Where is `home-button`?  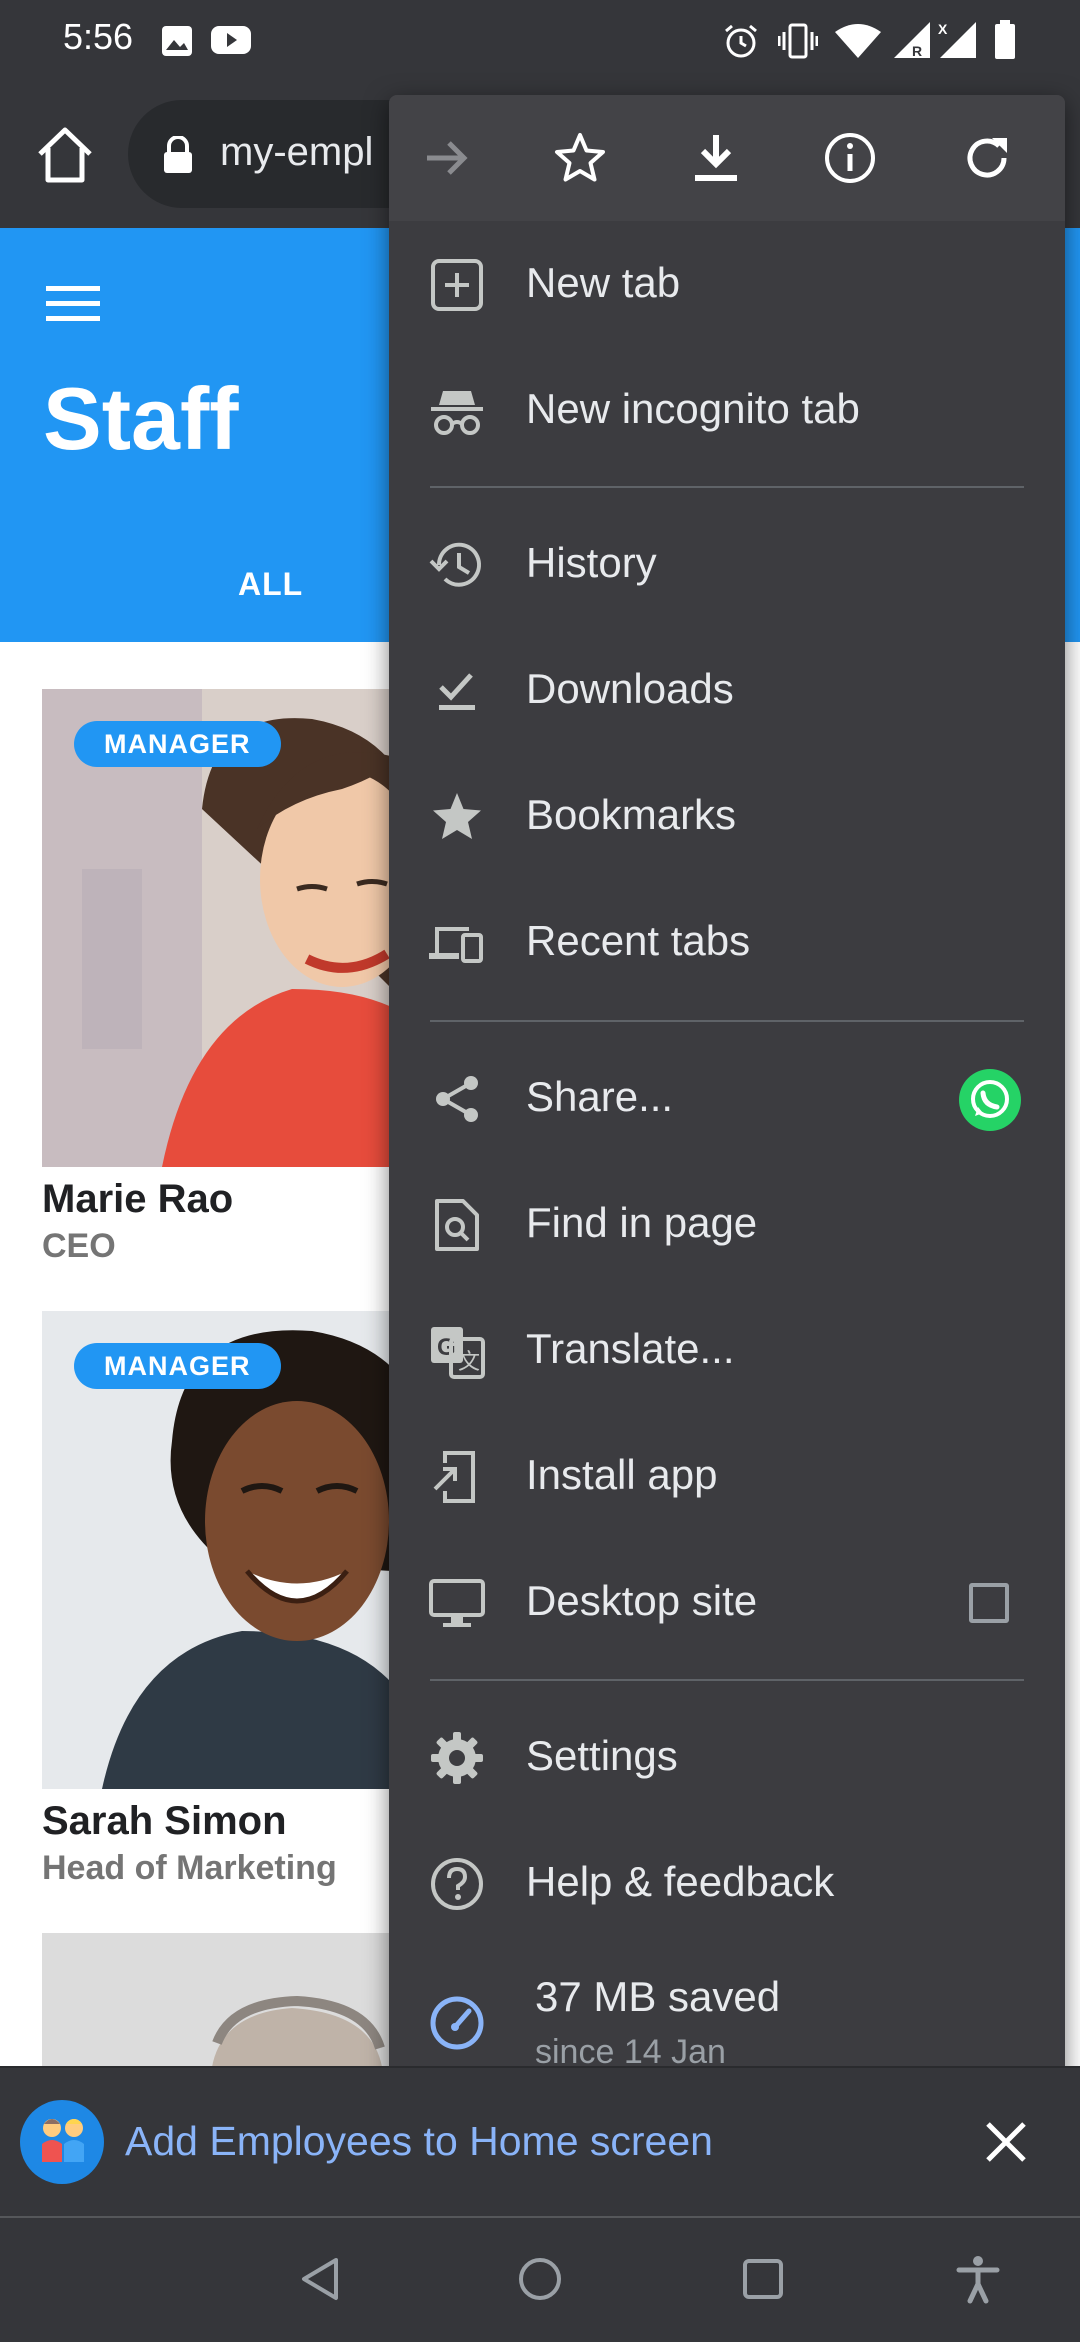 home-button is located at coordinates (65, 155).